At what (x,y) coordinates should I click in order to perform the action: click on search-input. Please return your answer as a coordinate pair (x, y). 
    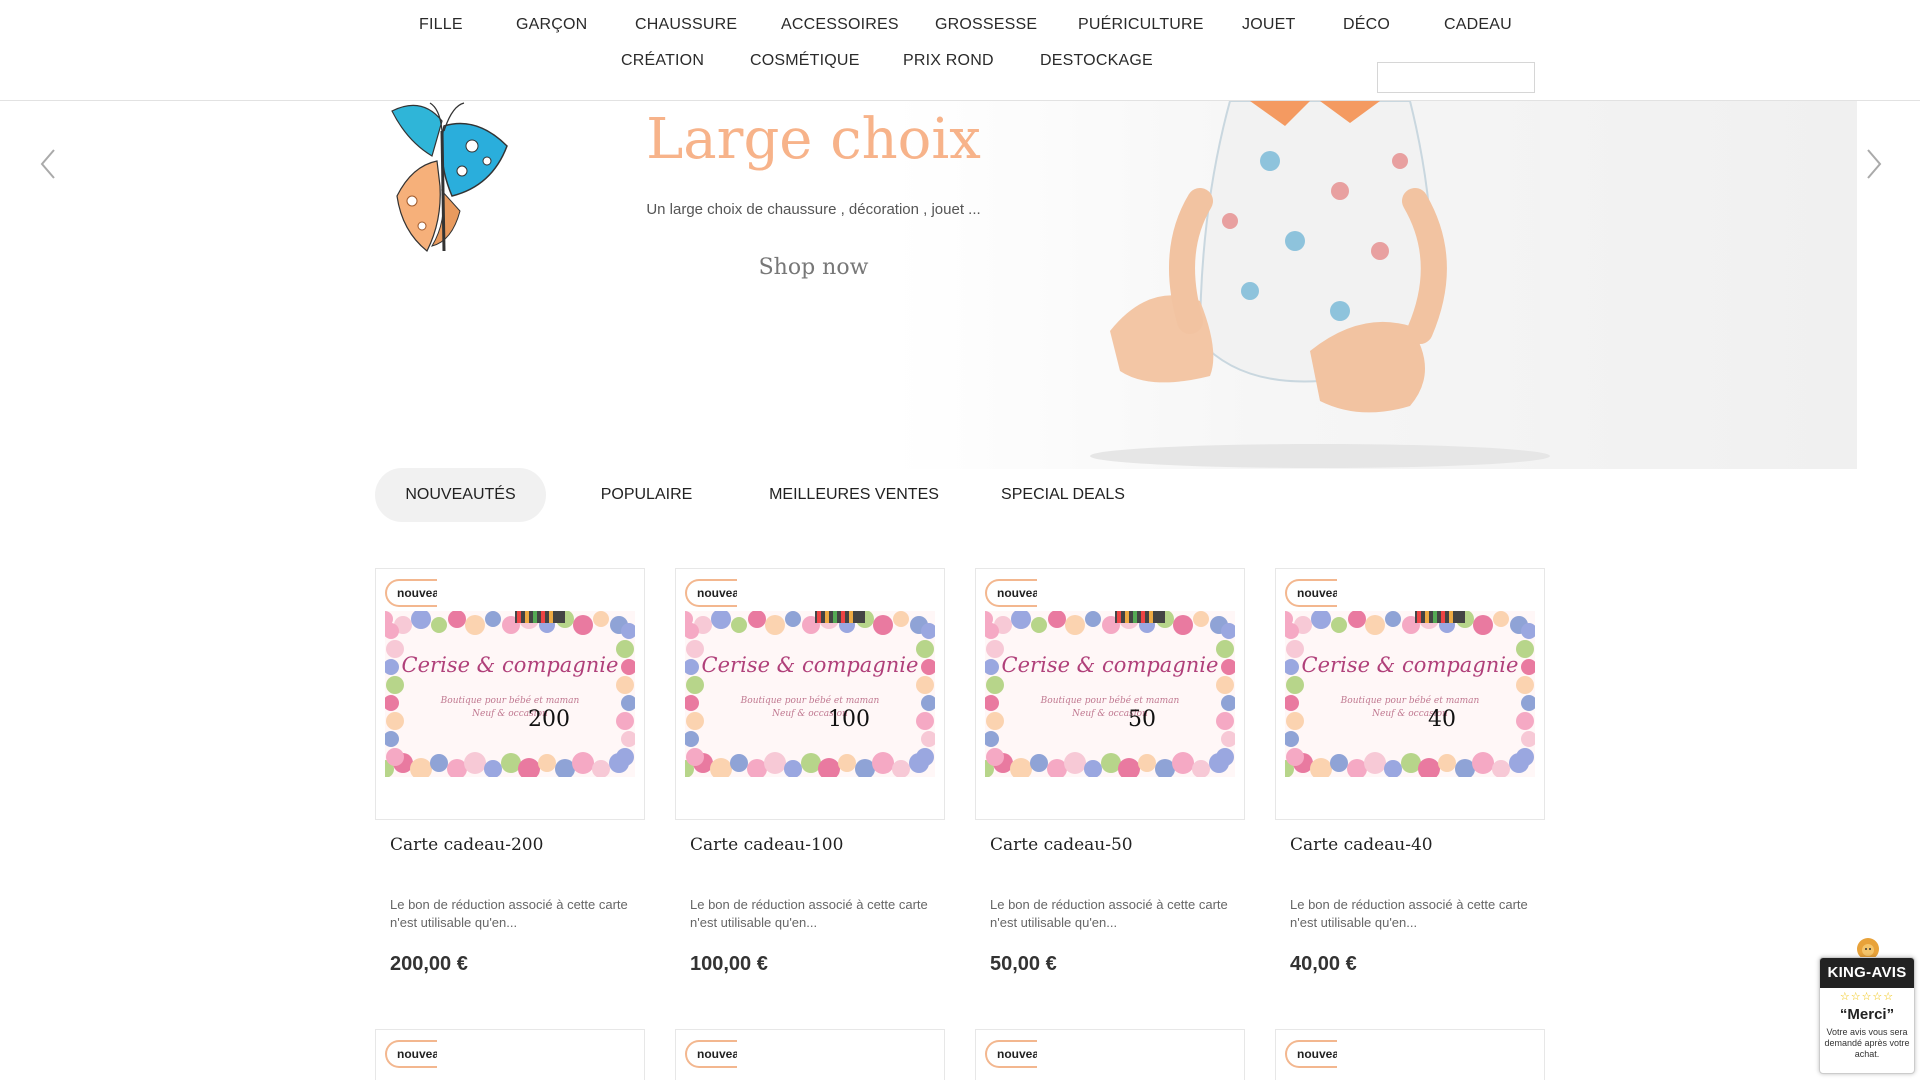
    Looking at the image, I should click on (1456, 77).